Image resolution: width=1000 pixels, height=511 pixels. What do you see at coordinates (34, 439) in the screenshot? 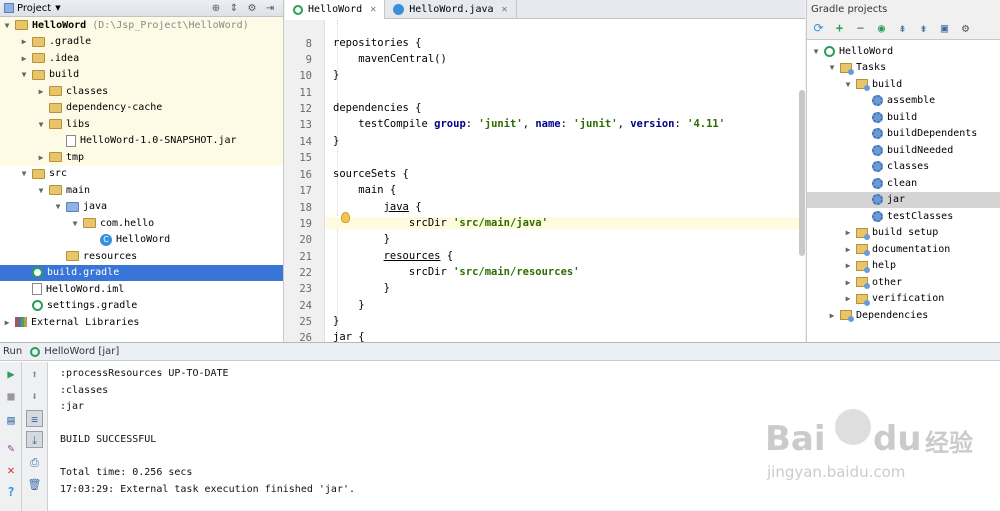
I see `scroll-to-end-icon: ⤓` at bounding box center [34, 439].